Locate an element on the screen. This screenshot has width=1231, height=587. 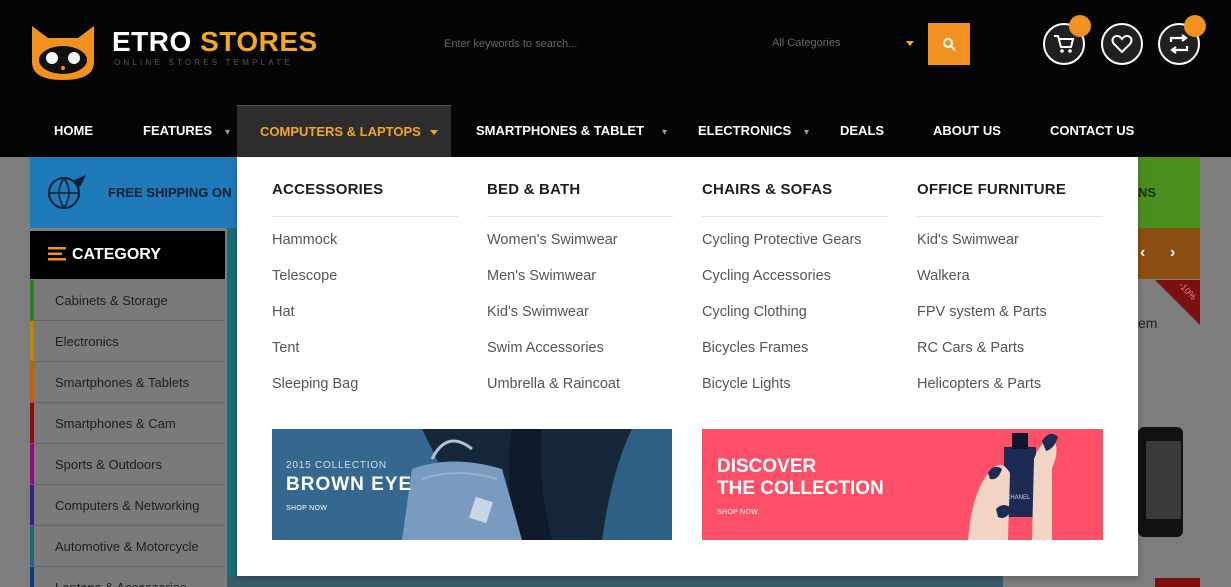
heart-icon is located at coordinates (1122, 44).